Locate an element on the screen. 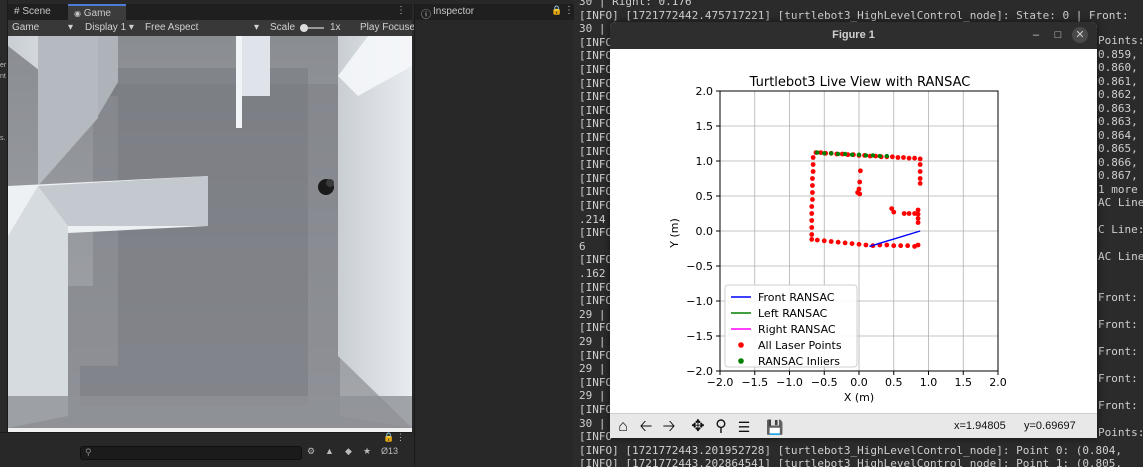 The width and height of the screenshot is (1143, 467). info-icon: ⓘ is located at coordinates (426, 15).